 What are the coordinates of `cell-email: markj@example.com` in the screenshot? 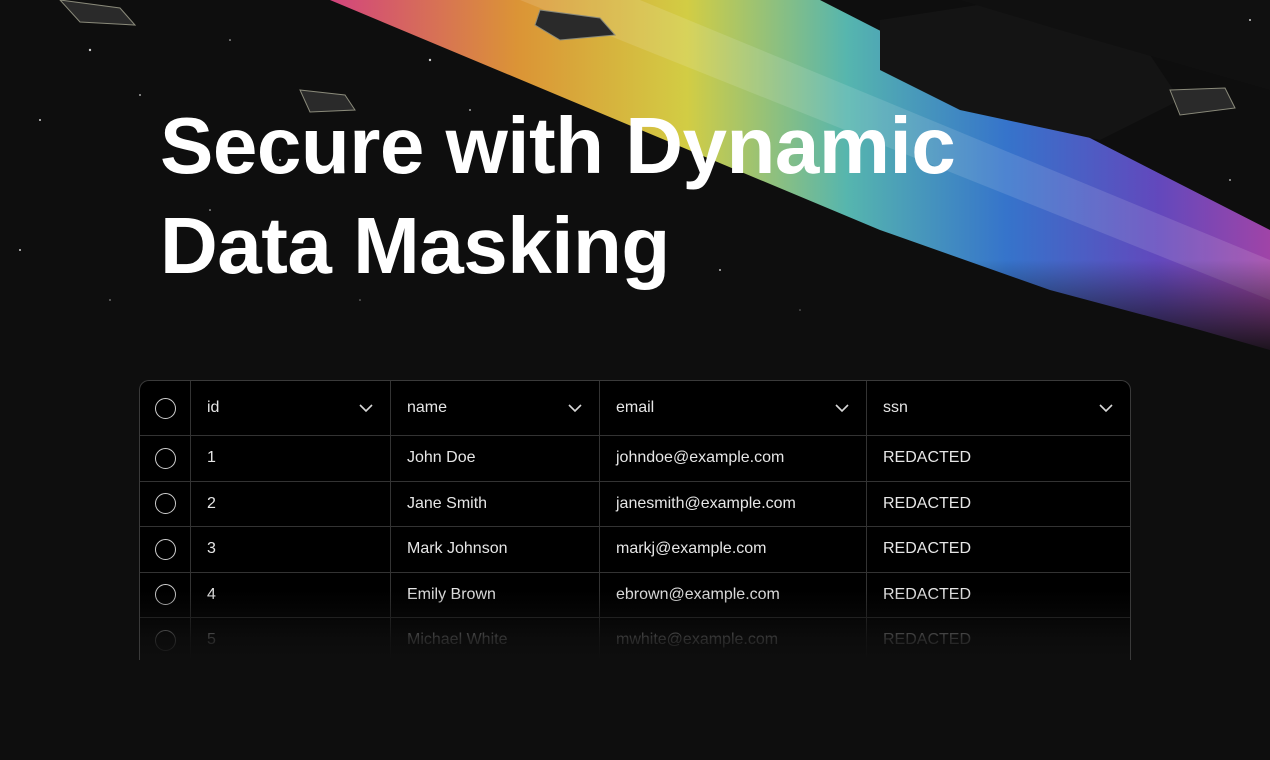 It's located at (733, 549).